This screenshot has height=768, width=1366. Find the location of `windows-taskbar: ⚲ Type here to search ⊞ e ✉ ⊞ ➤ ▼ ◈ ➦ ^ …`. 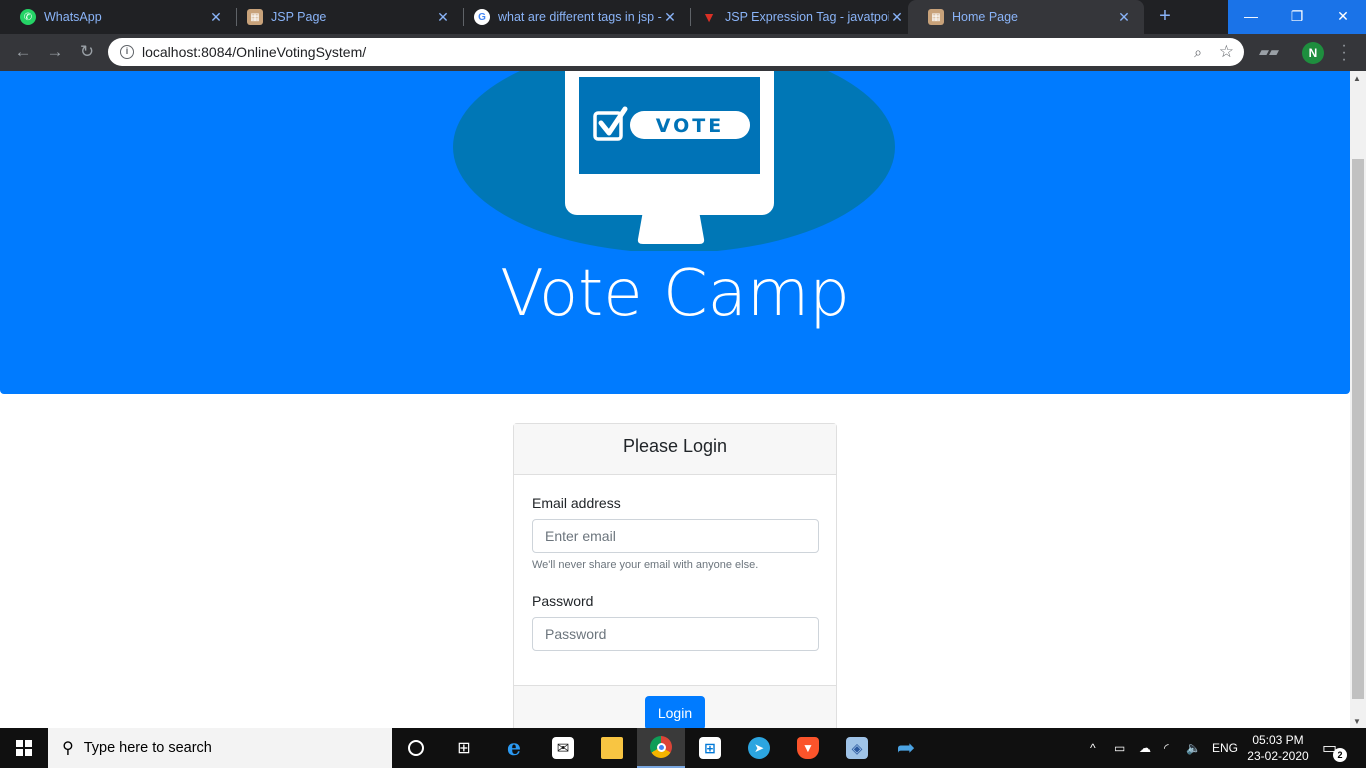

windows-taskbar: ⚲ Type here to search ⊞ e ✉ ⊞ ➤ ▼ ◈ ➦ ^ … is located at coordinates (683, 748).